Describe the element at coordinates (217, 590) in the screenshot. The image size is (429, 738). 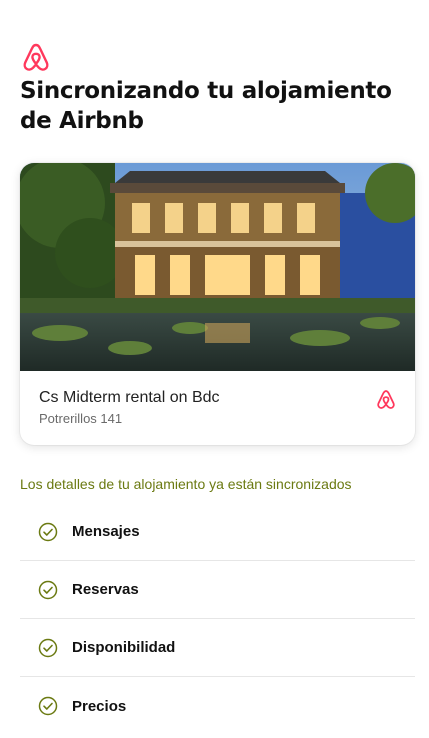
I see `list-item-reservas: Reservas` at that location.